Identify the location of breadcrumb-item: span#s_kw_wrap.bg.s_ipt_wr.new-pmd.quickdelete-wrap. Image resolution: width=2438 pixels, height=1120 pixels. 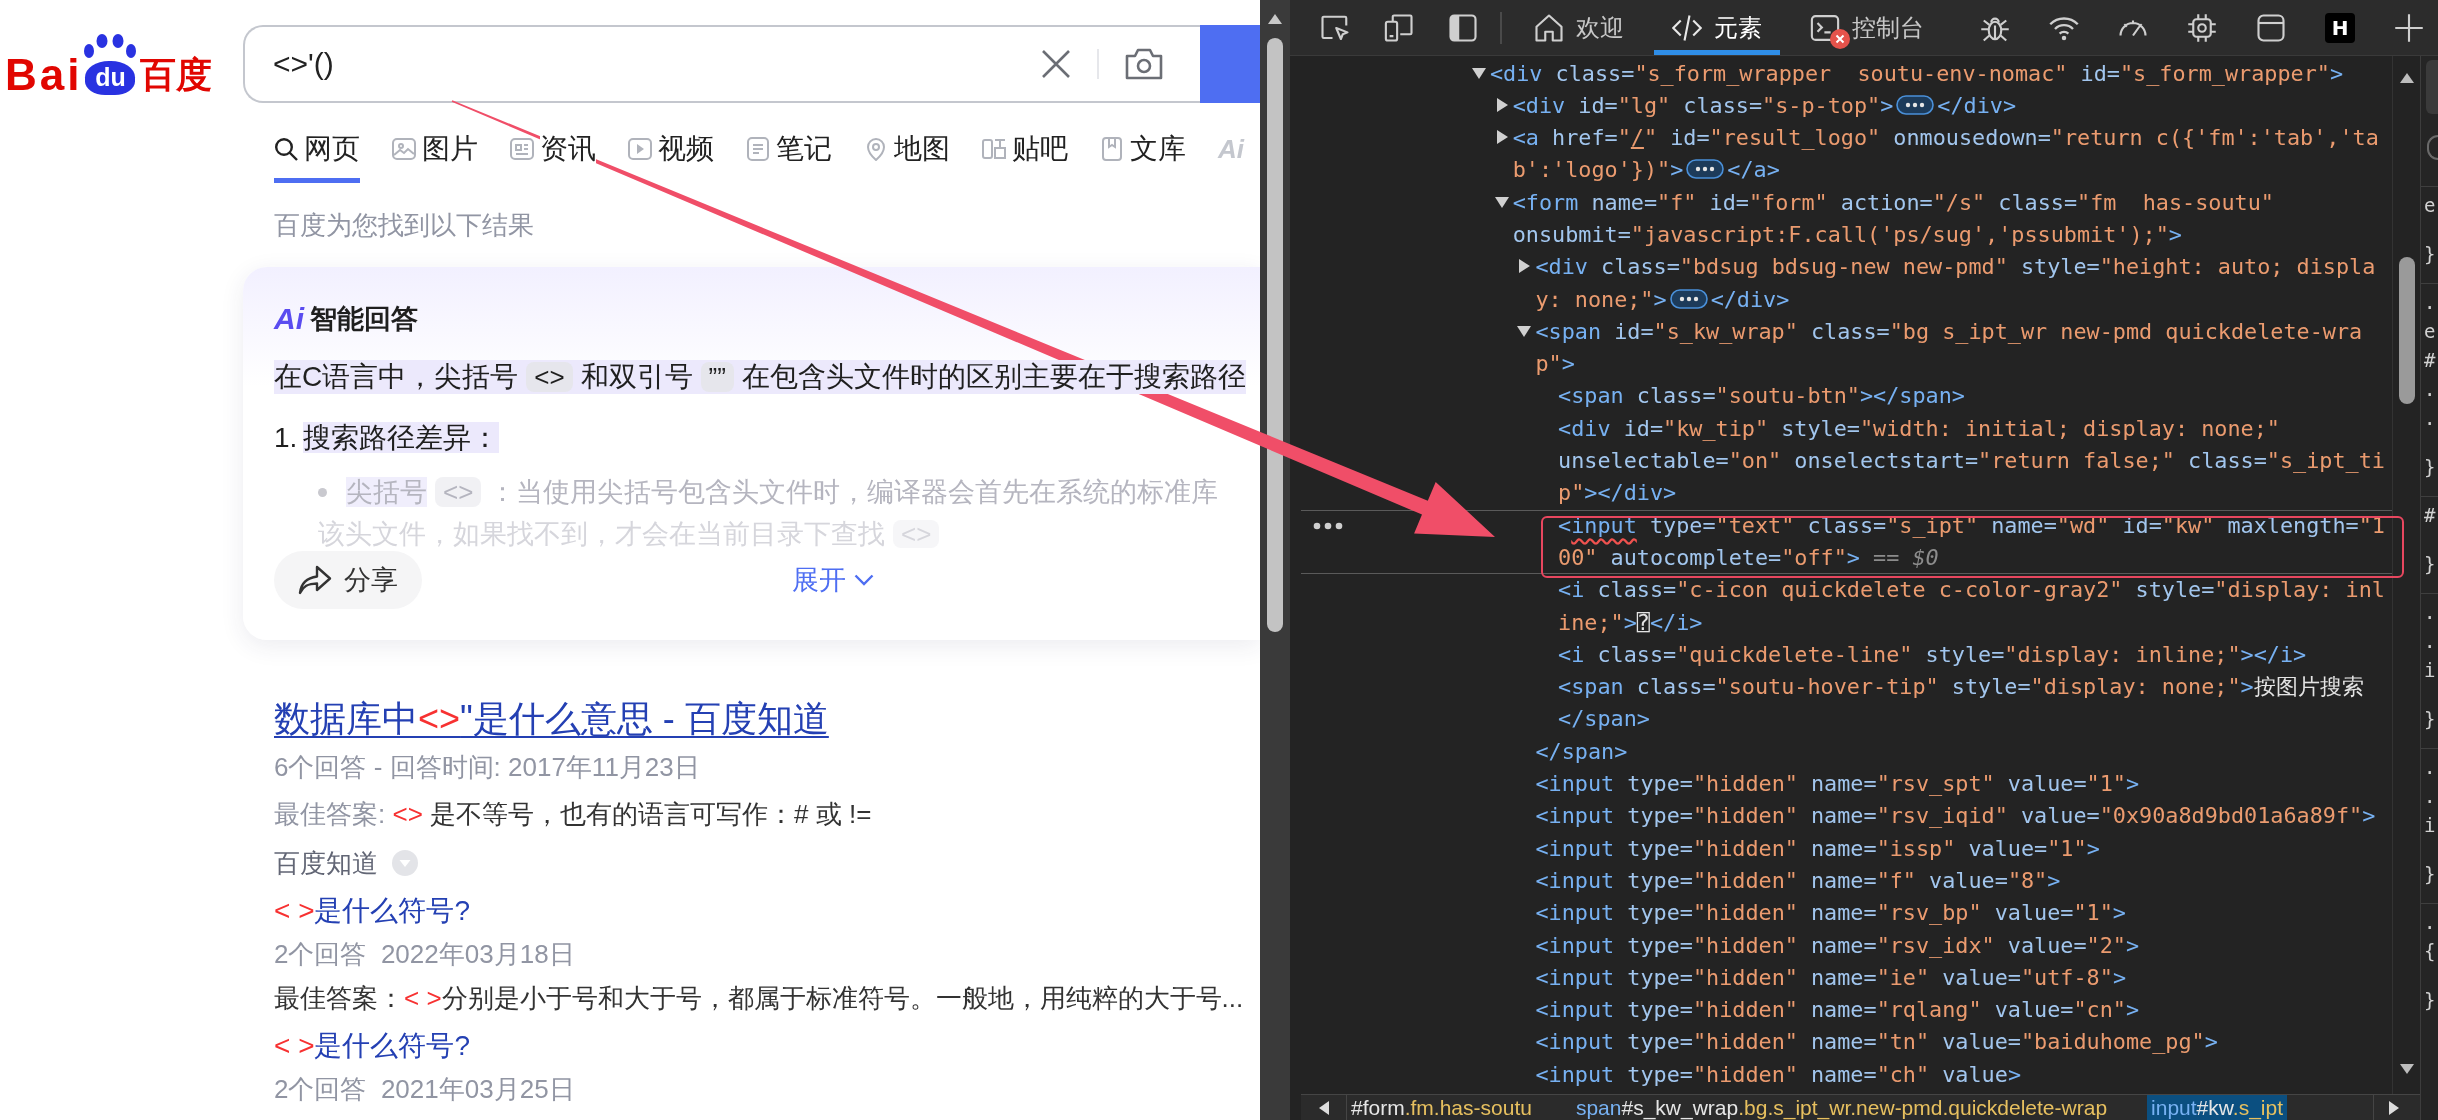
(1841, 1107).